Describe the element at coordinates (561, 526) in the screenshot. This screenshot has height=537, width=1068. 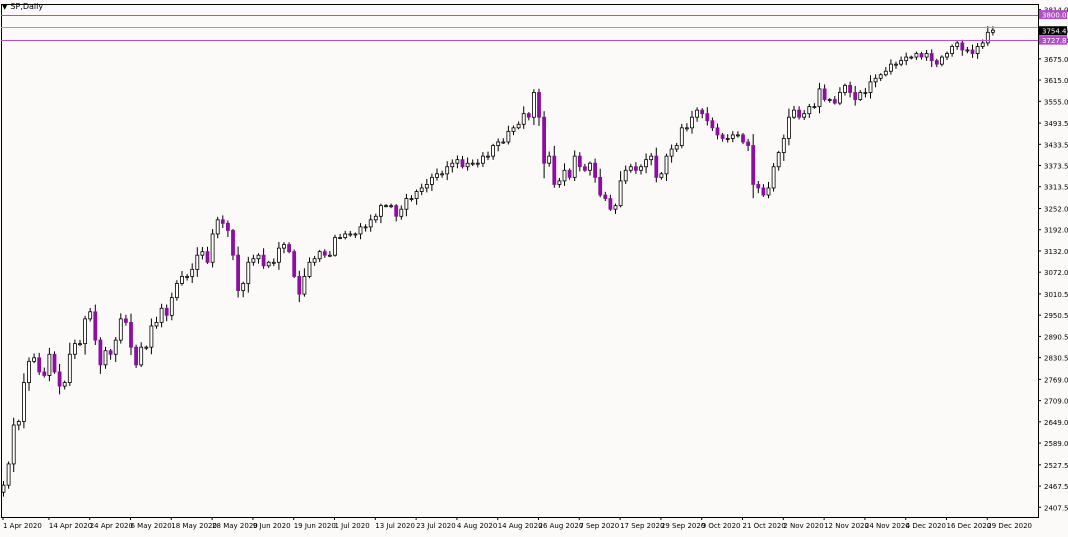
I see `x-tick-label: 26 Aug 2020` at that location.